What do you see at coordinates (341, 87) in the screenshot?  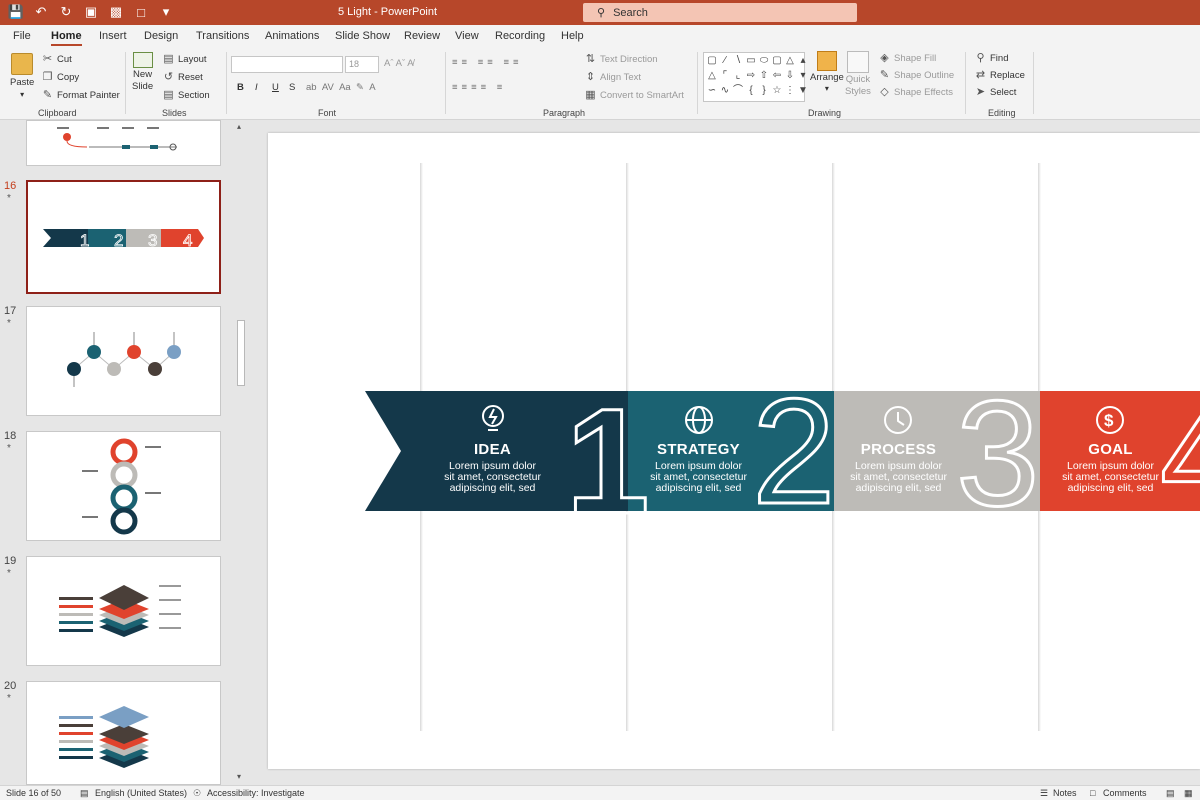 I see `font-effects-icons: ab AV Aa ✎ A` at bounding box center [341, 87].